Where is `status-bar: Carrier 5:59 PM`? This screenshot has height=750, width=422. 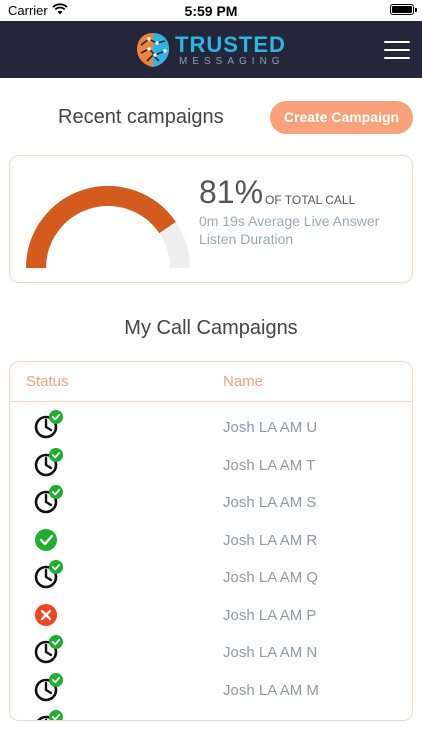
status-bar: Carrier 5:59 PM is located at coordinates (211, 10).